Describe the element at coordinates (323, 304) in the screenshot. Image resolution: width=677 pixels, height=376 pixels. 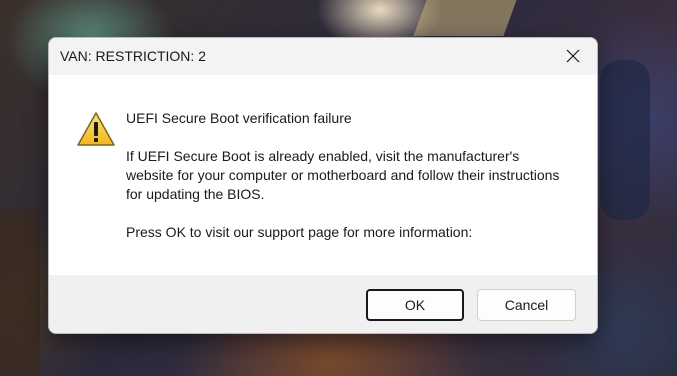
I see `dialog-footer: OK Cancel` at that location.